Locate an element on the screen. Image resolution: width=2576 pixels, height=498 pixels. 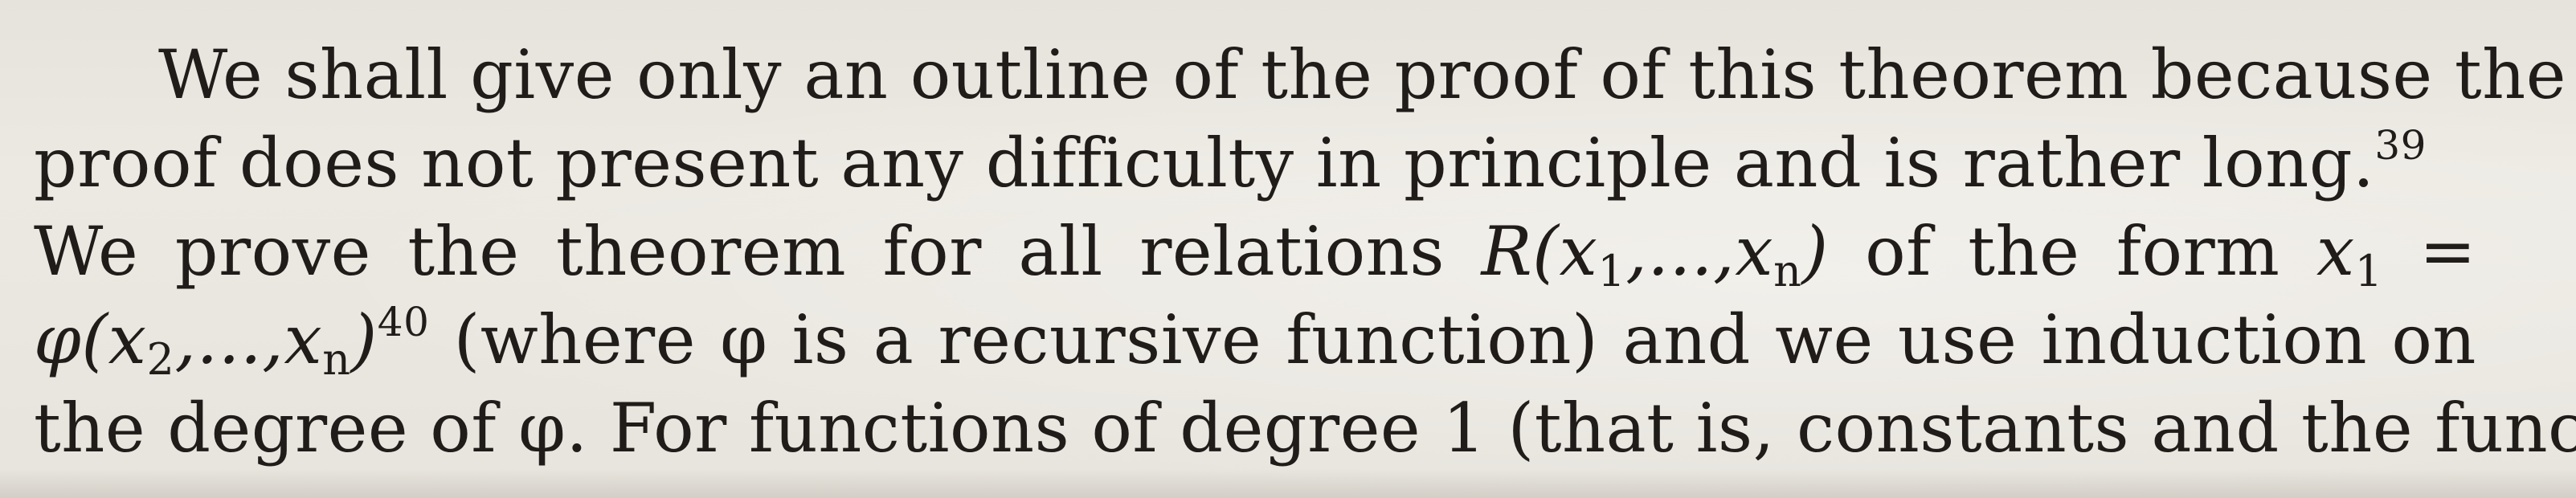
subscript-n: n is located at coordinates (1787, 271).